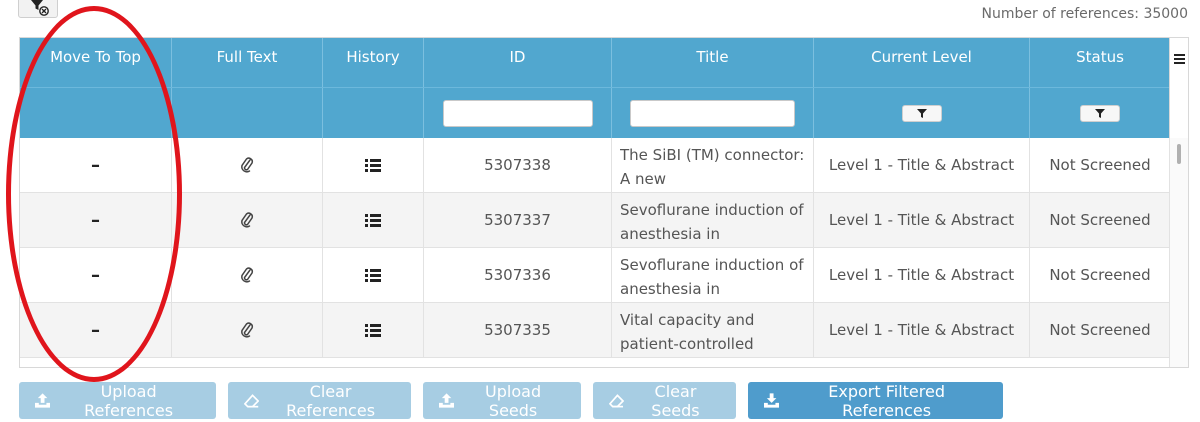 This screenshot has width=1200, height=422. I want to click on id-cell: 5307336, so click(518, 275).